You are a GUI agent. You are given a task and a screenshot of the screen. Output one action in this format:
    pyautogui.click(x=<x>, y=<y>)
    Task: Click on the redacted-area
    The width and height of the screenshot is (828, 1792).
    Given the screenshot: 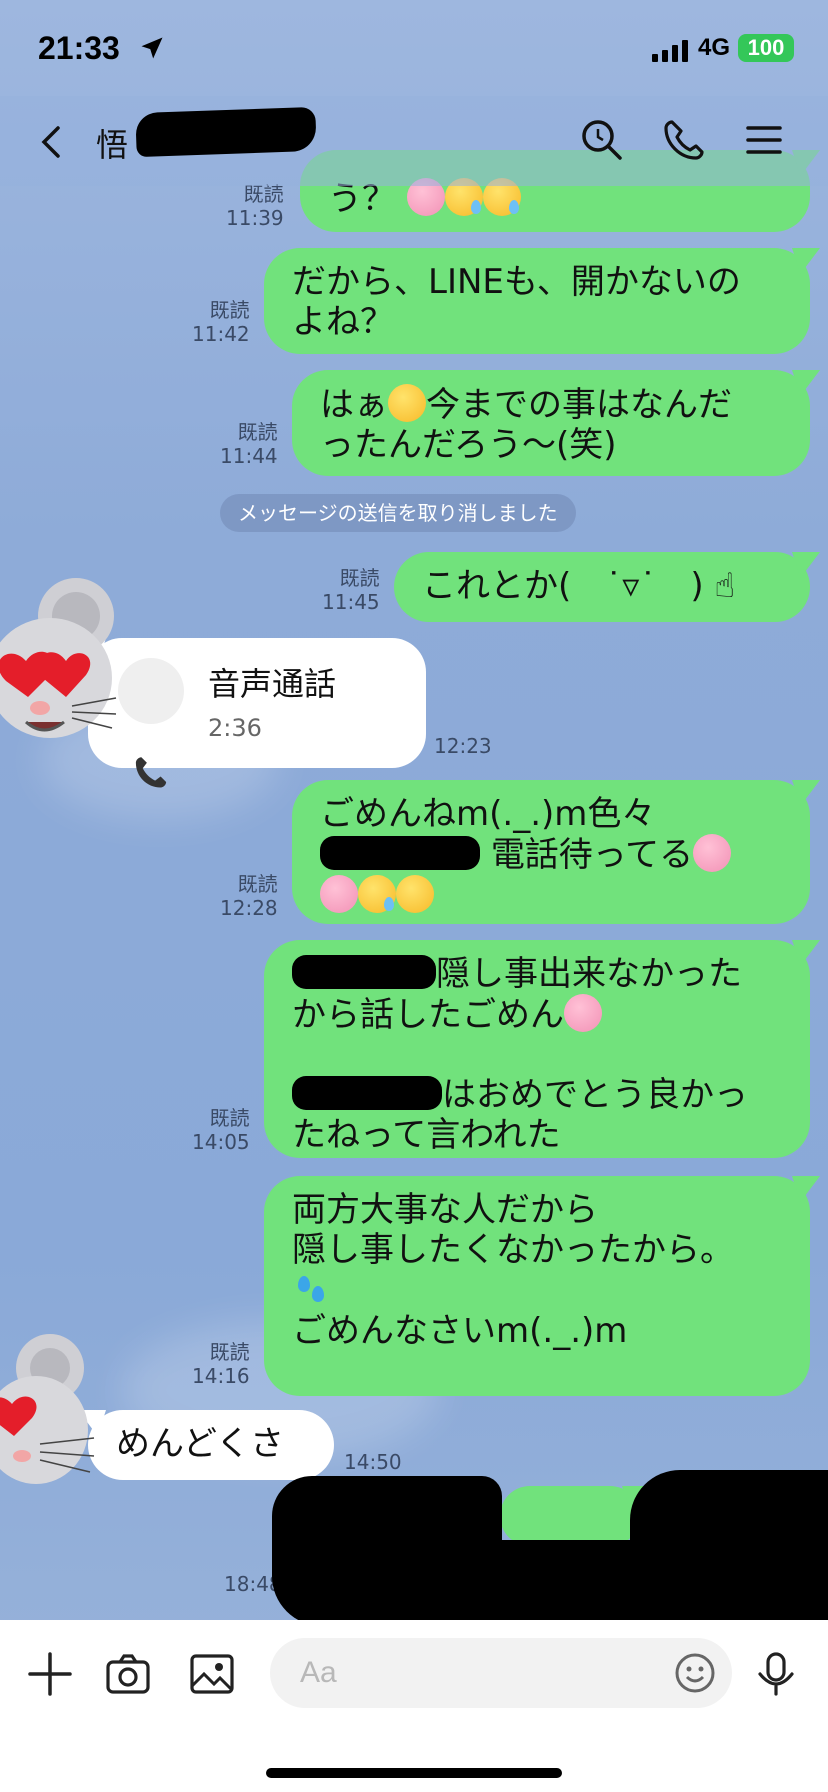 What is the action you would take?
    pyautogui.click(x=387, y=1551)
    